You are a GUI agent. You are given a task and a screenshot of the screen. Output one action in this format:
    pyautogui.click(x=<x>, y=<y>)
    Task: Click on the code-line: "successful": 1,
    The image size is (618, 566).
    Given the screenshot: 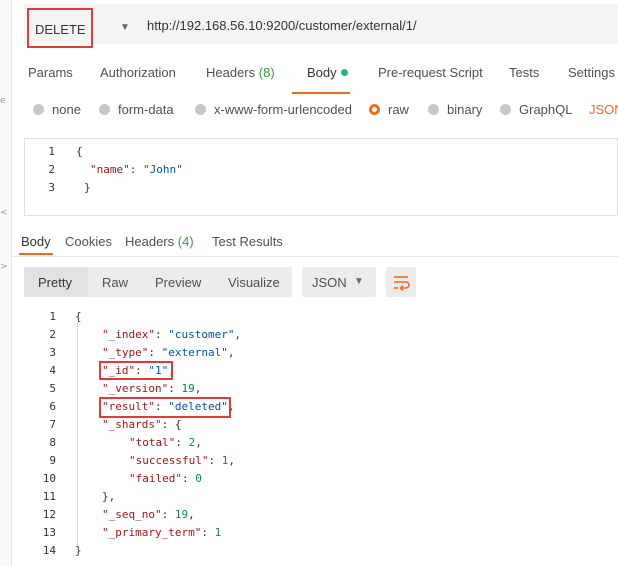 What is the action you would take?
    pyautogui.click(x=182, y=460)
    